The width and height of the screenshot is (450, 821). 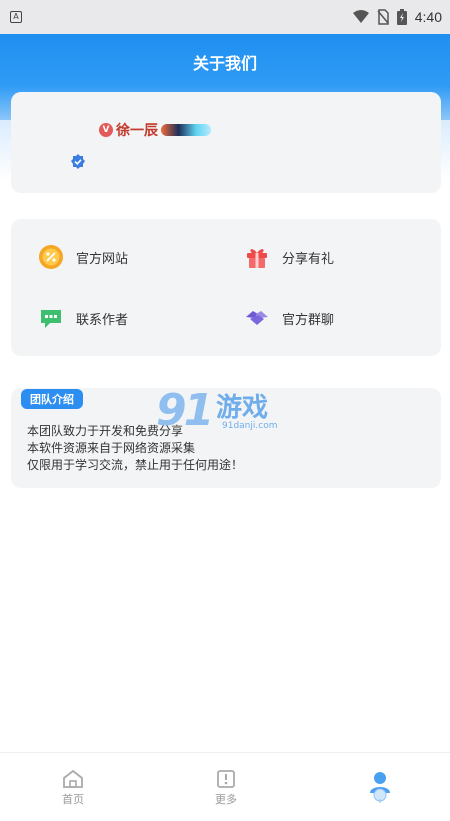 I want to click on tab-more: 更多, so click(x=226, y=788).